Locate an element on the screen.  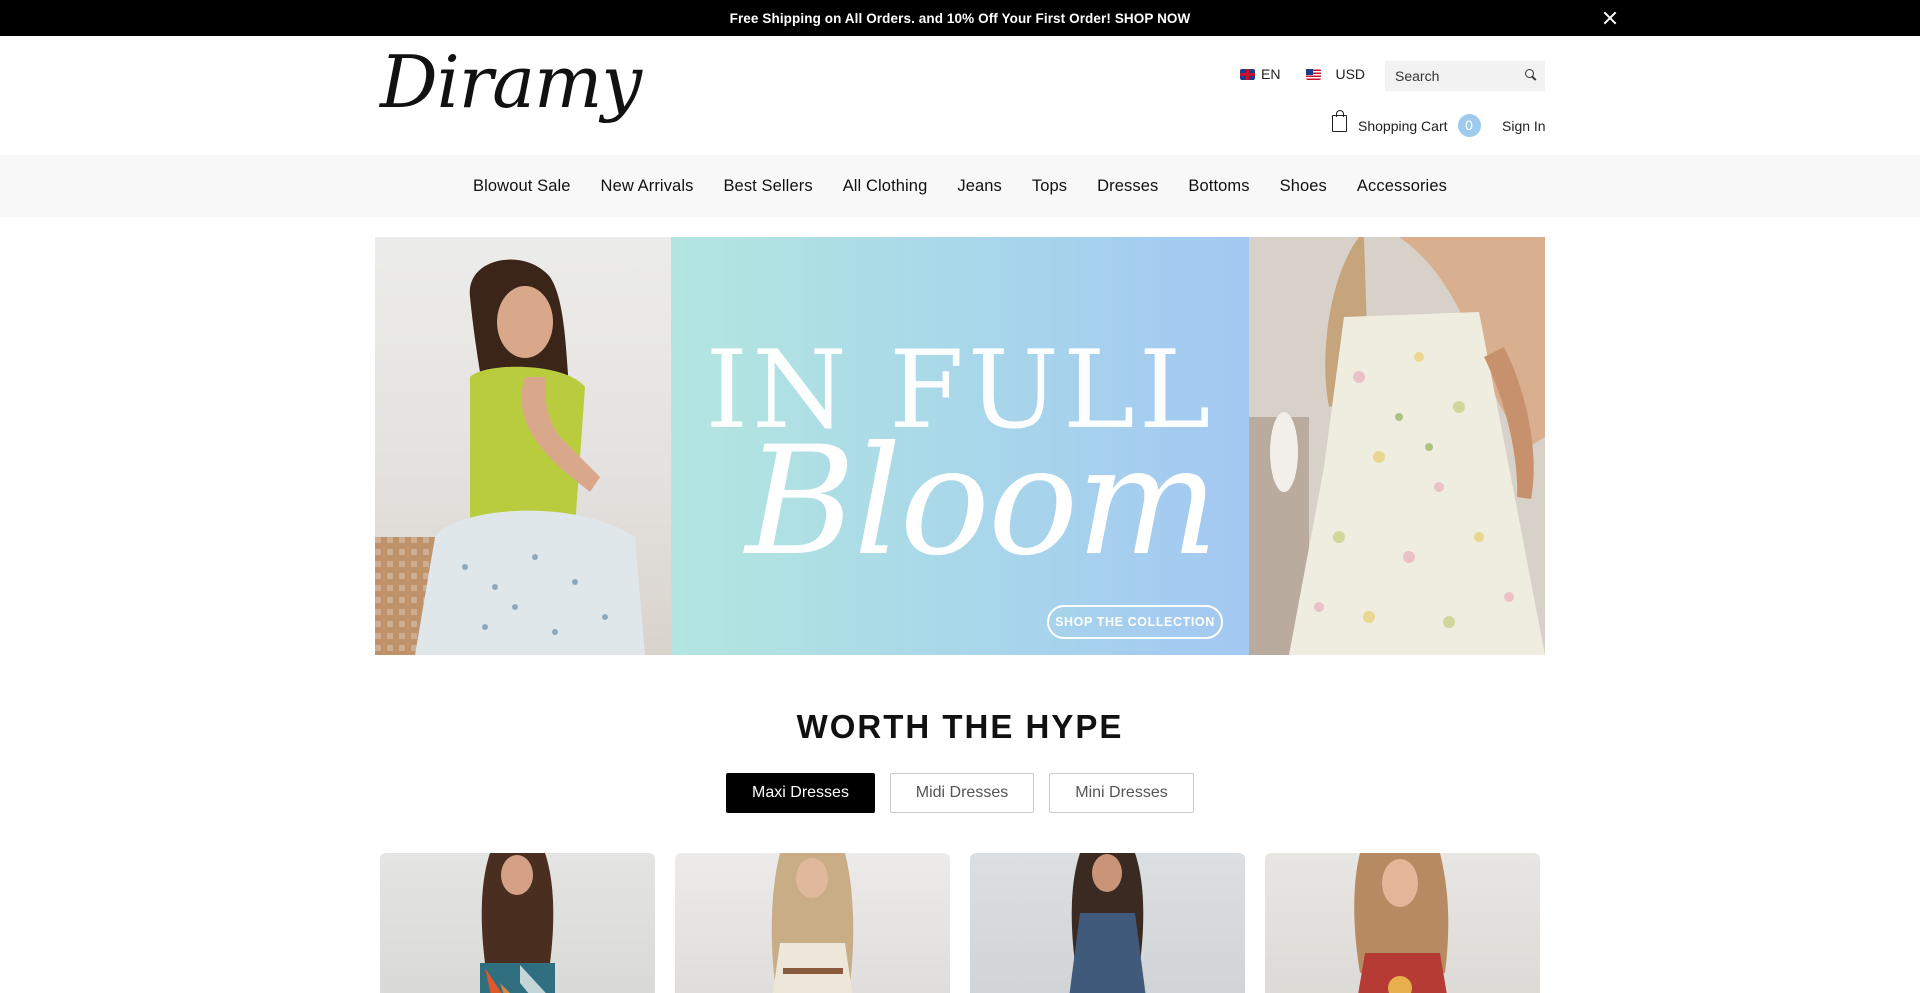
nav-item-blowout-sale: Blowout Sale is located at coordinates (522, 186).